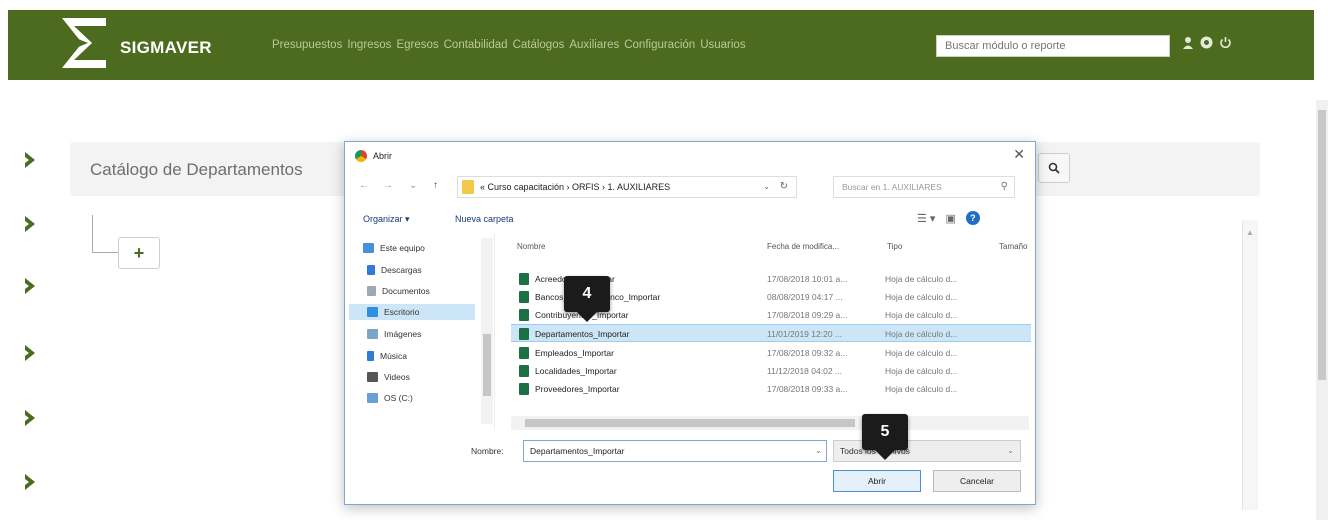 The height and width of the screenshot is (520, 1328). I want to click on nav-item-os-c: OS (C:), so click(390, 398).